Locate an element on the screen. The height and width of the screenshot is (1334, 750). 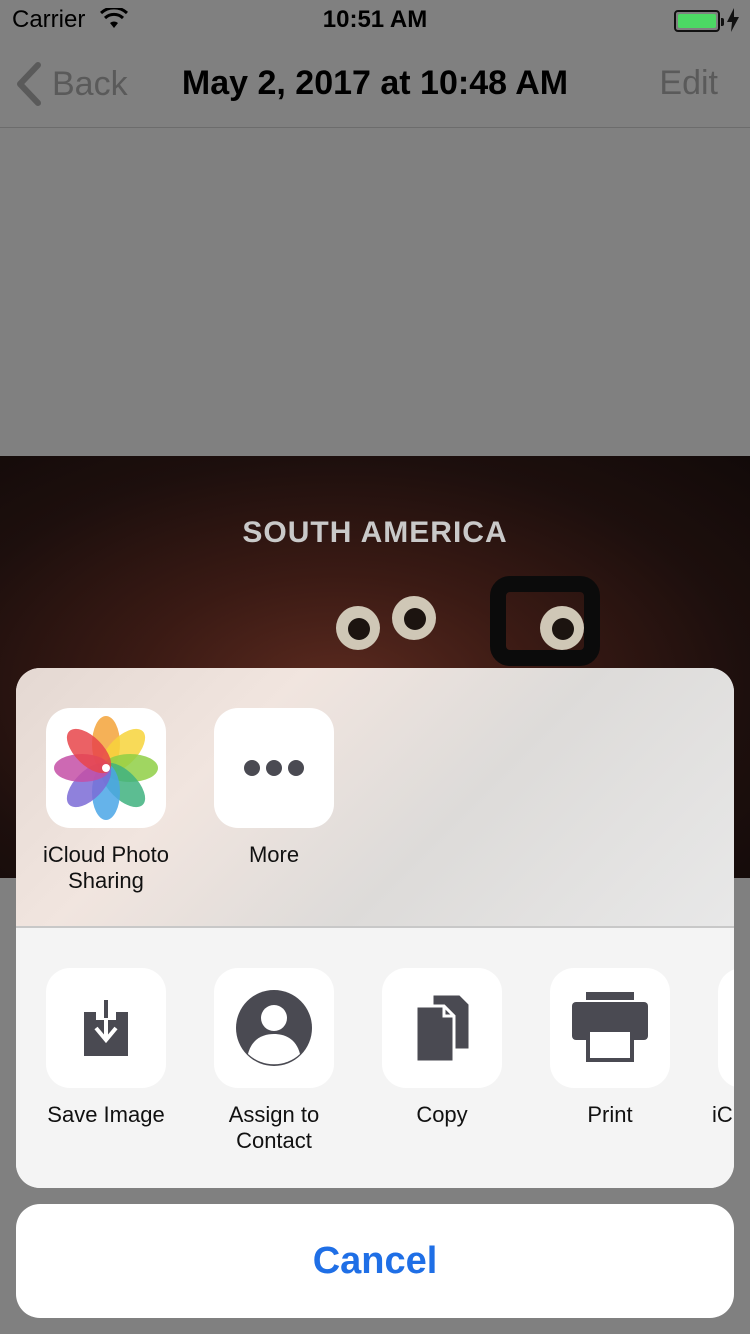
battery-icon is located at coordinates (699, 21).